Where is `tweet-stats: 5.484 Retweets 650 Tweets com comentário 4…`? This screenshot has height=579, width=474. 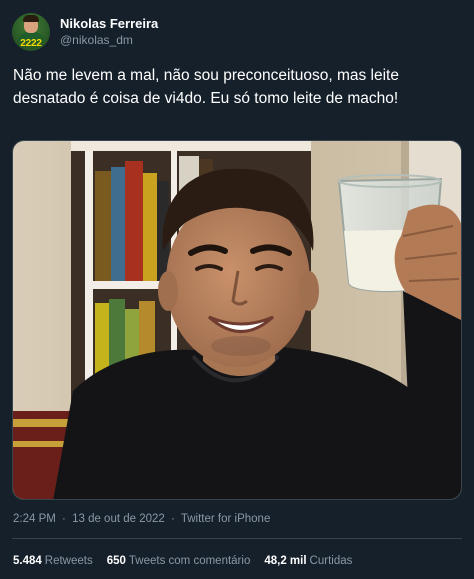 tweet-stats: 5.484 Retweets 650 Tweets com comentário 4… is located at coordinates (189, 561).